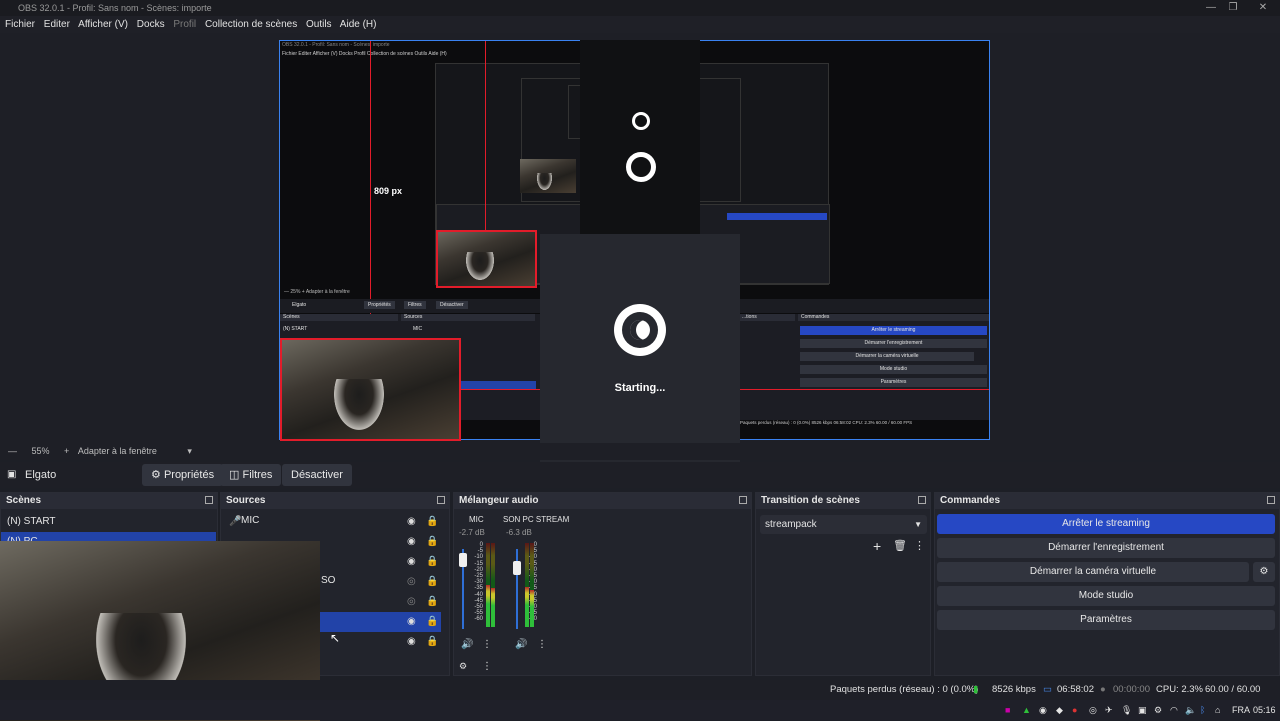  What do you see at coordinates (415, 305) in the screenshot?
I see `nested-filters: Filtres` at bounding box center [415, 305].